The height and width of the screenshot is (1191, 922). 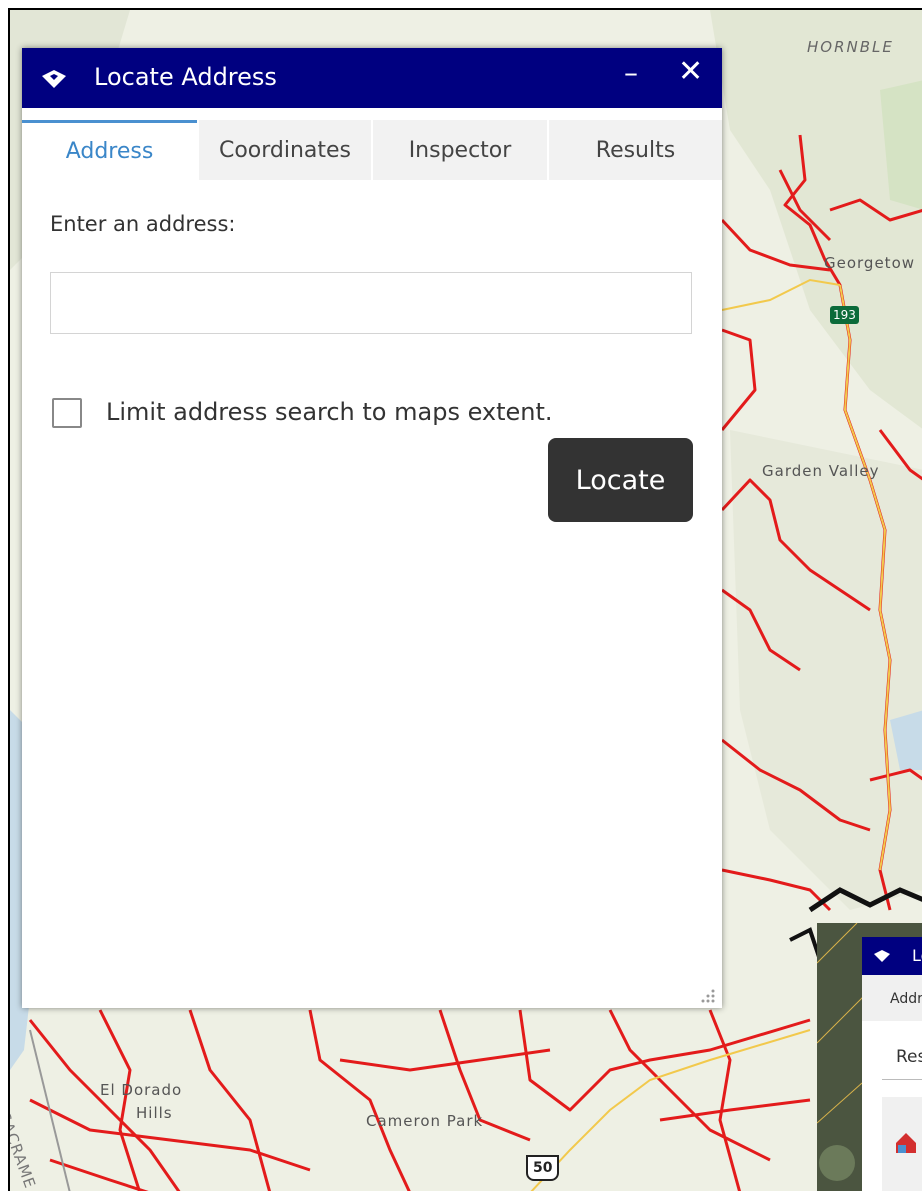 I want to click on tab-inspector: Inspector, so click(x=460, y=150).